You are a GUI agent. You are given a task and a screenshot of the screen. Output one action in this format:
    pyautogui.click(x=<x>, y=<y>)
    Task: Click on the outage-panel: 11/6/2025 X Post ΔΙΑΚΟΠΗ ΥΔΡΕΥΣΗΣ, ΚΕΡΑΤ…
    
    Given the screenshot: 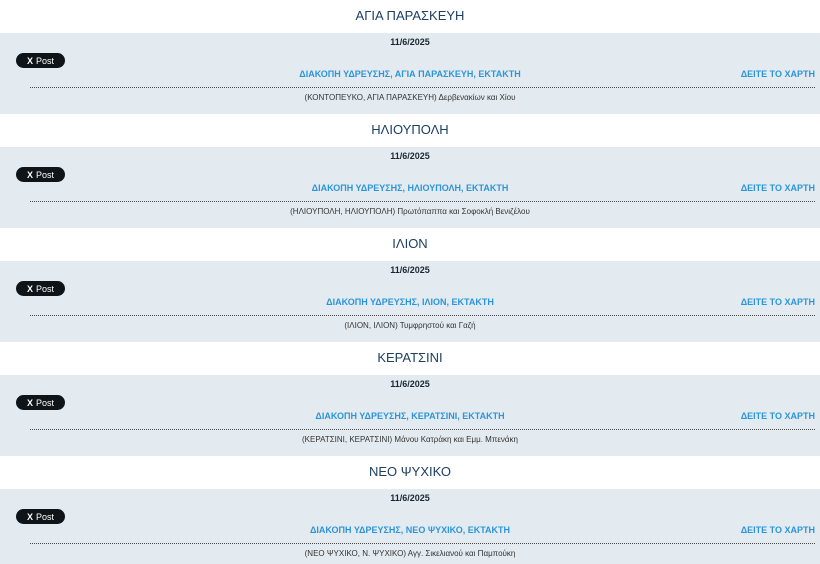 What is the action you would take?
    pyautogui.click(x=410, y=415)
    